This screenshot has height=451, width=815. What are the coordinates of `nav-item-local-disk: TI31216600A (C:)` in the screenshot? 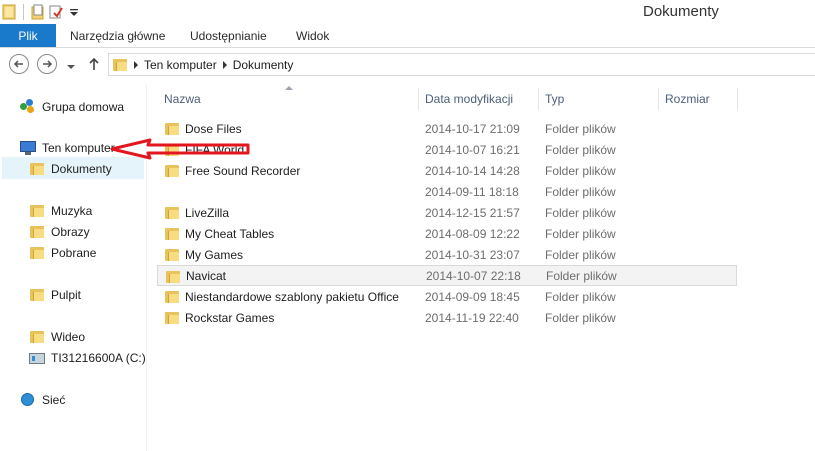 It's located at (87, 357).